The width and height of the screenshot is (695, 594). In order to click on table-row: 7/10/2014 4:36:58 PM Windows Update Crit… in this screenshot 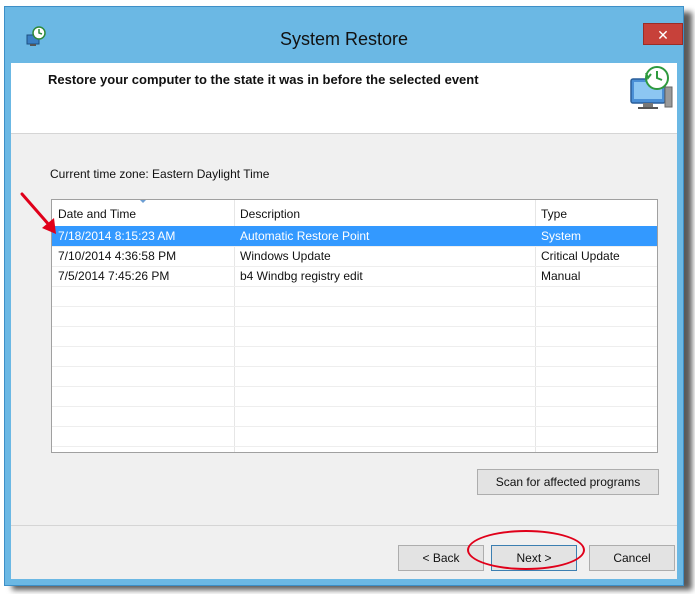, I will do `click(354, 256)`.